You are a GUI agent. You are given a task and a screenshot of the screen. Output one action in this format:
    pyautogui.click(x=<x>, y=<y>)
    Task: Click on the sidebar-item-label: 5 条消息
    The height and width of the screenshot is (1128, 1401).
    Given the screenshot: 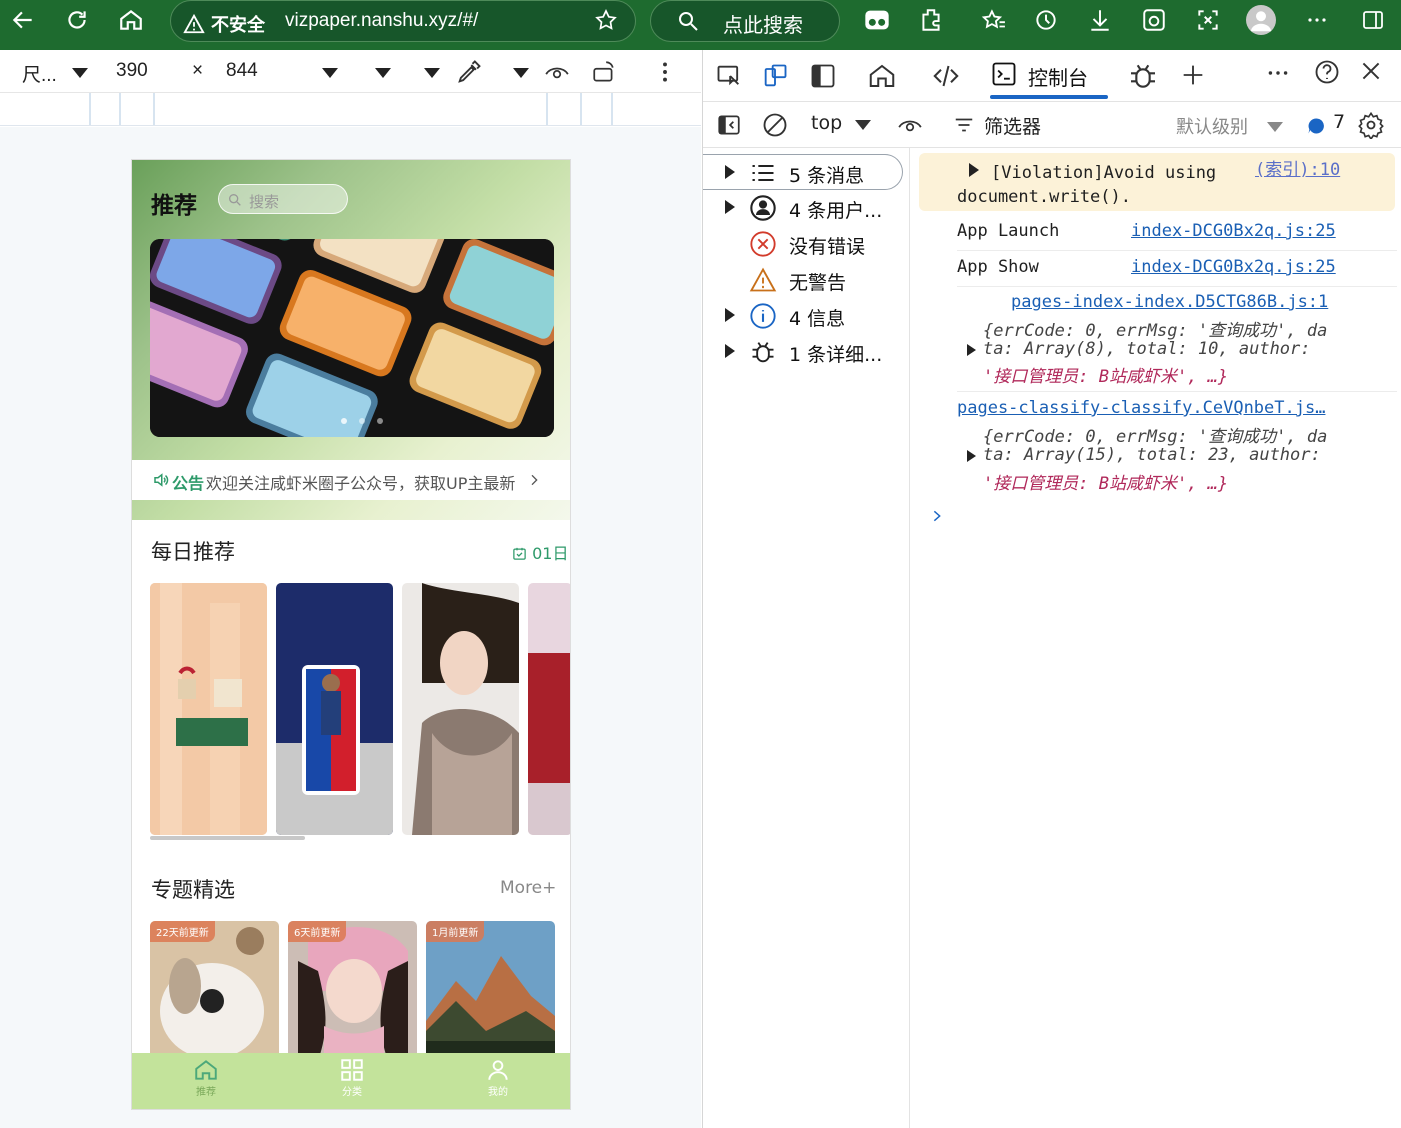 What is the action you would take?
    pyautogui.click(x=827, y=176)
    